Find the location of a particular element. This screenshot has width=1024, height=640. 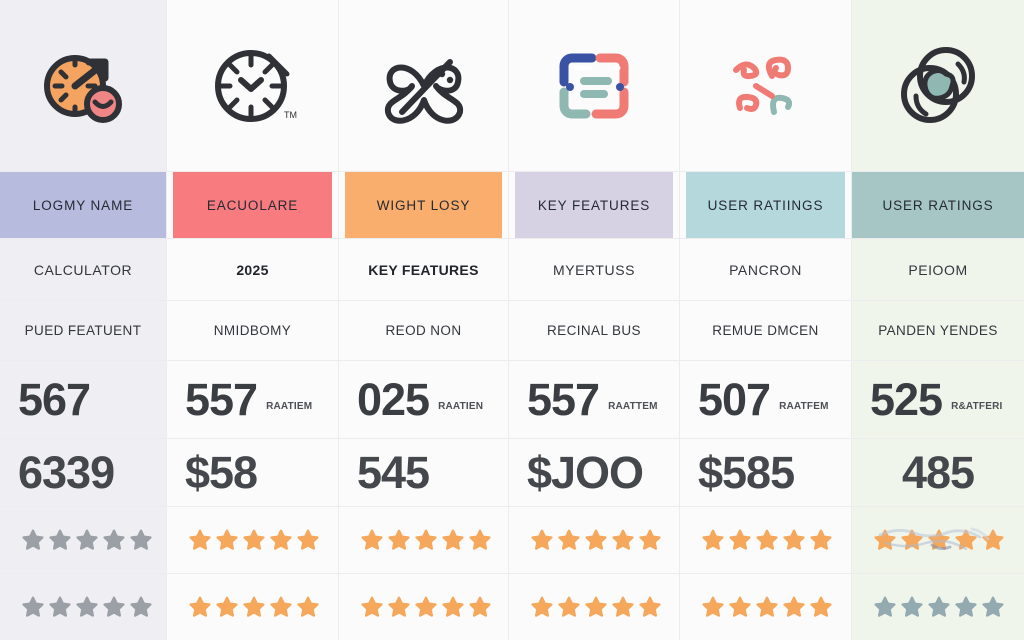

metric-a-line-4: 507 RAATFEM is located at coordinates (765, 399).